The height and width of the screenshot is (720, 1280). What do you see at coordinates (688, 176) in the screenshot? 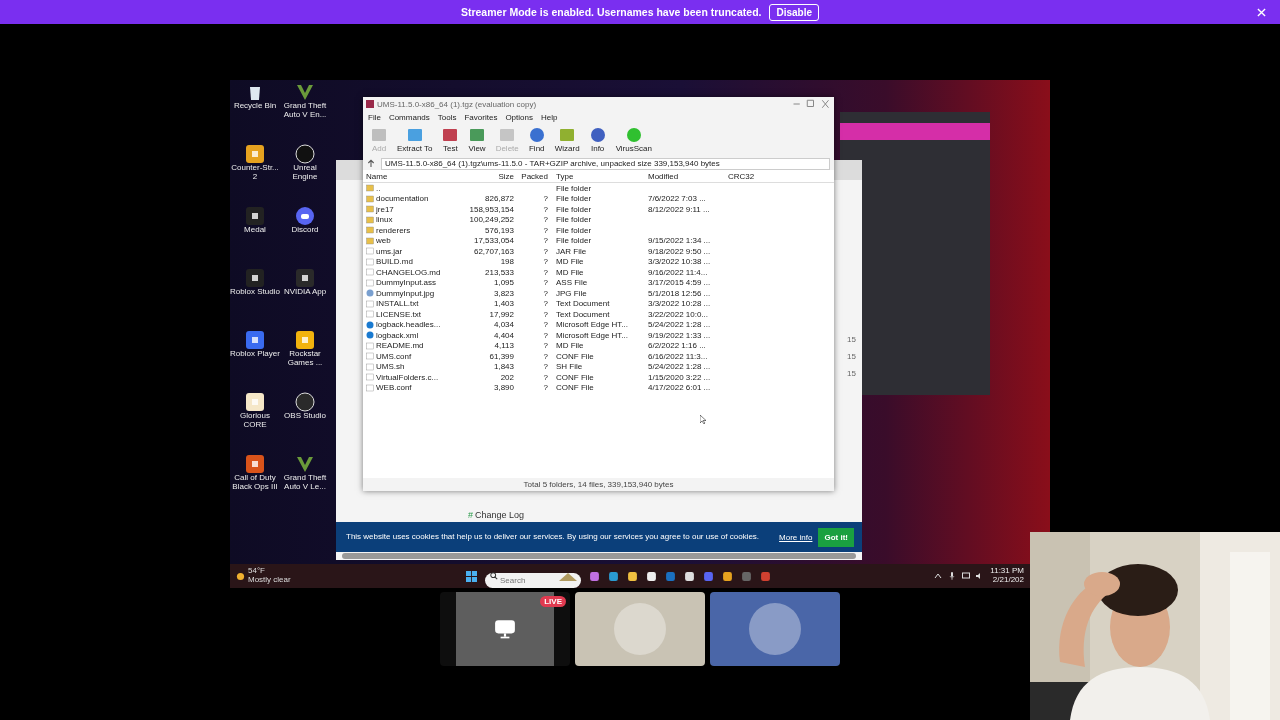
I see `column-header: Modified` at bounding box center [688, 176].